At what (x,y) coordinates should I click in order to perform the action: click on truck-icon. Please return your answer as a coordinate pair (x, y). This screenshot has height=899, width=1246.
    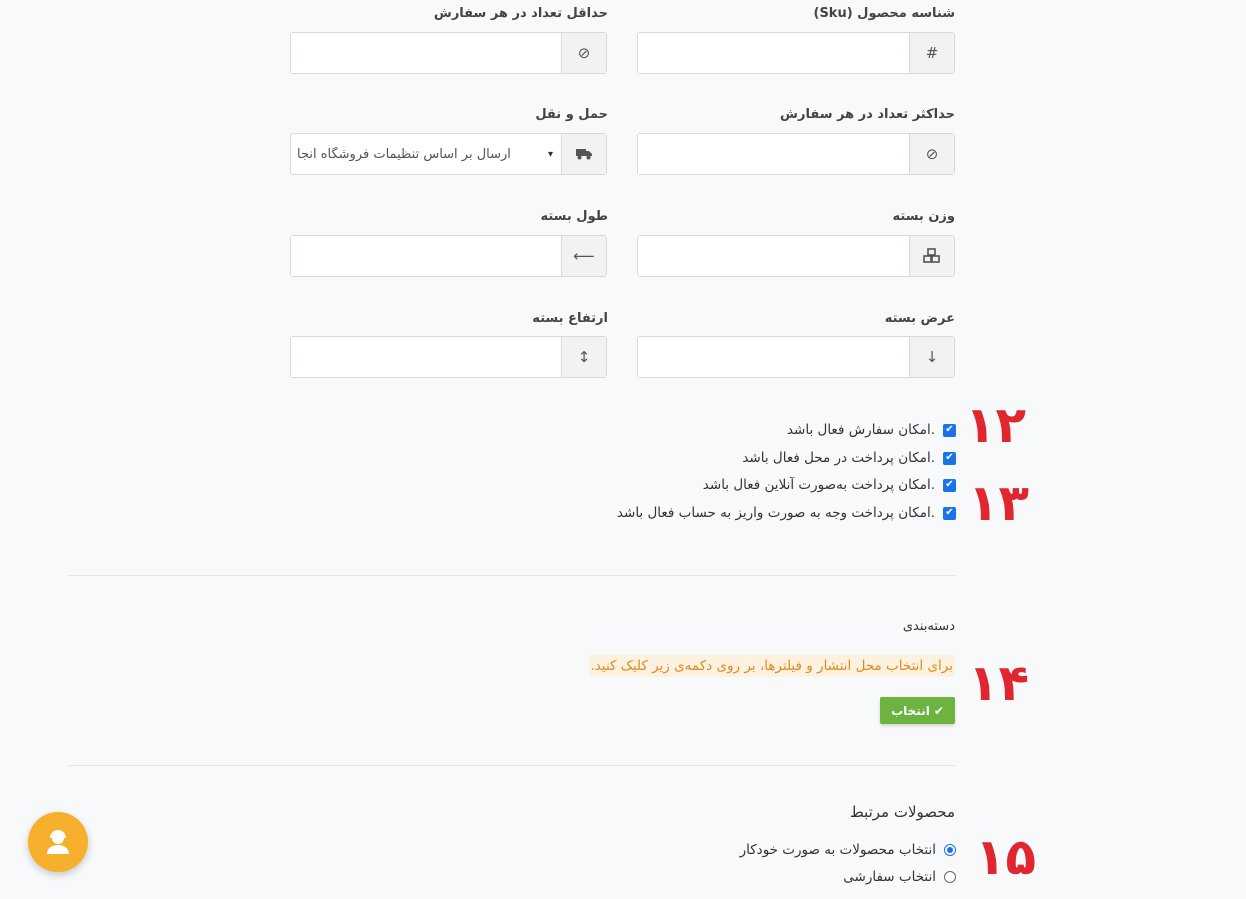
    Looking at the image, I should click on (583, 154).